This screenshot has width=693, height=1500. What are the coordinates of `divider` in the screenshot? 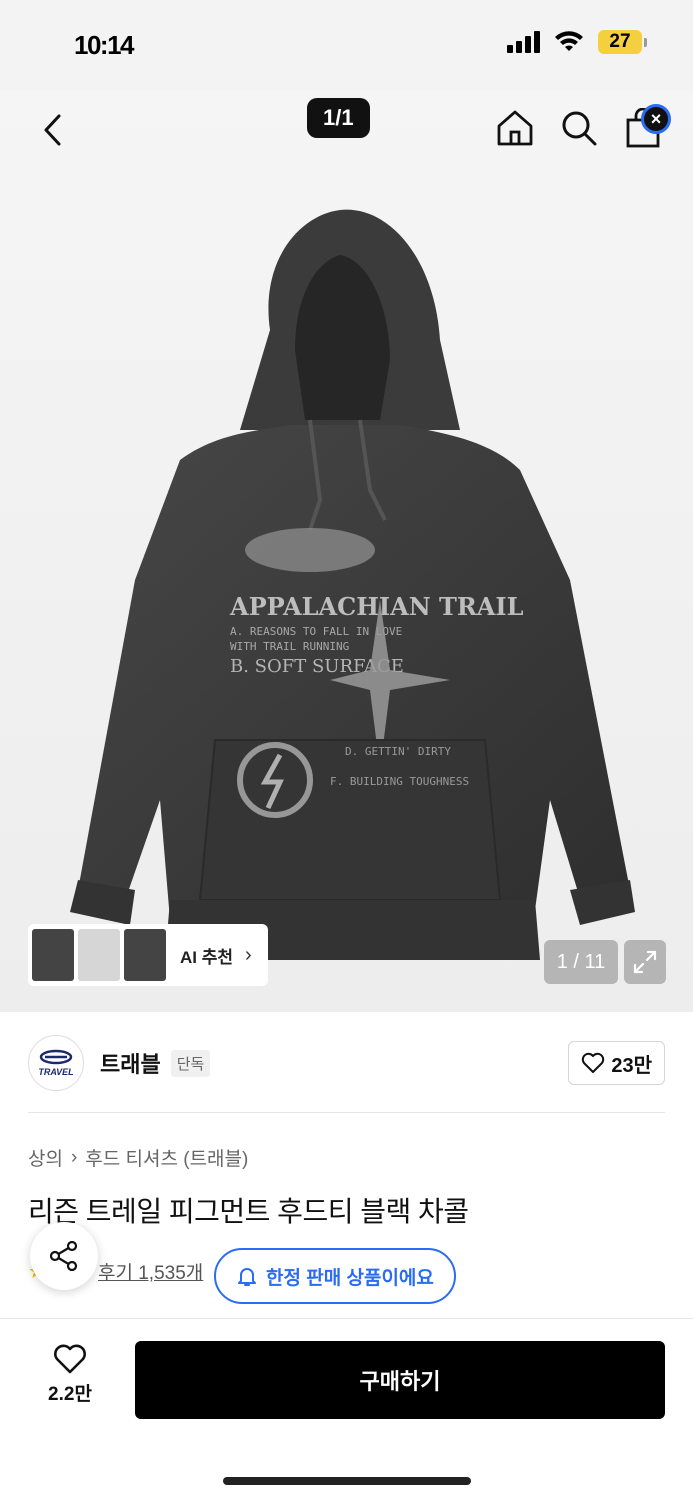 It's located at (346, 1112).